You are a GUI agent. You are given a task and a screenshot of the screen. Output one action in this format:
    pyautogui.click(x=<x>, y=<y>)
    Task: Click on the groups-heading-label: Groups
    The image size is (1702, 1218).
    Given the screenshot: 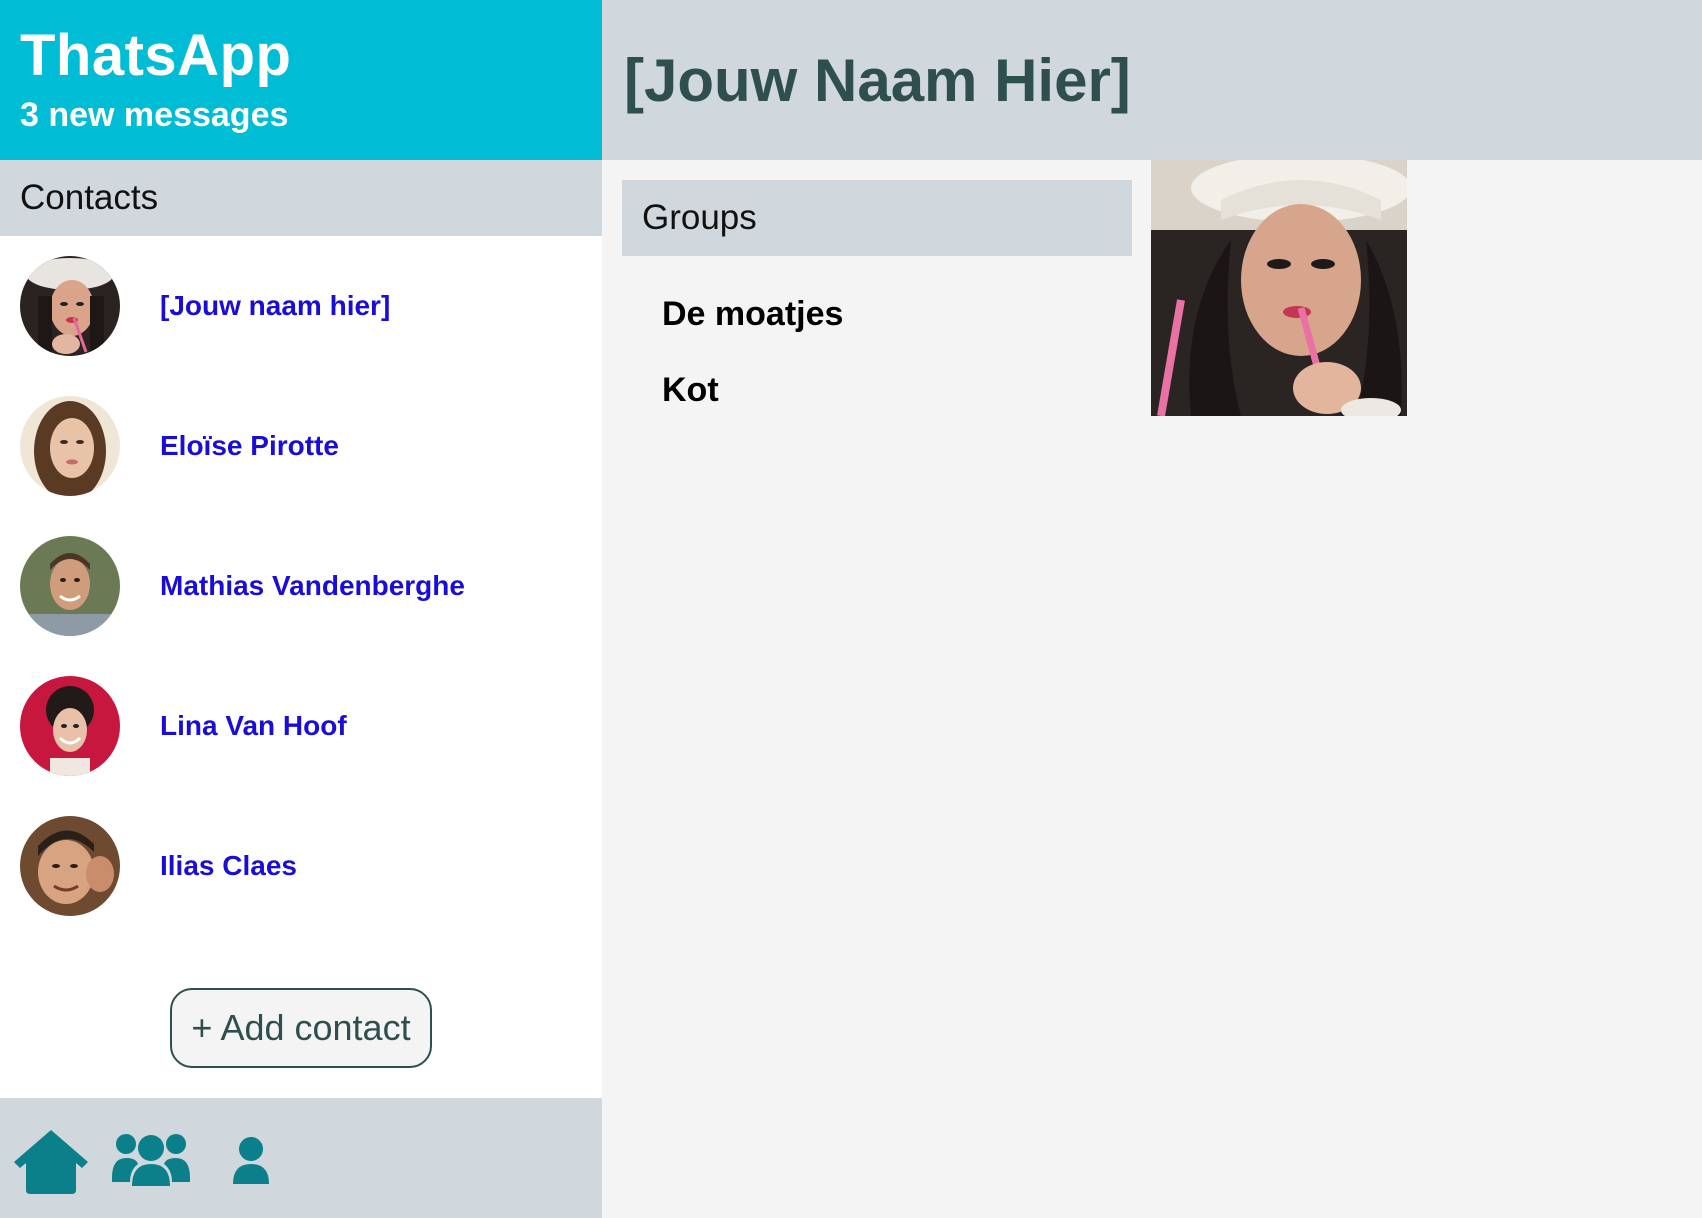 What is the action you would take?
    pyautogui.click(x=699, y=217)
    